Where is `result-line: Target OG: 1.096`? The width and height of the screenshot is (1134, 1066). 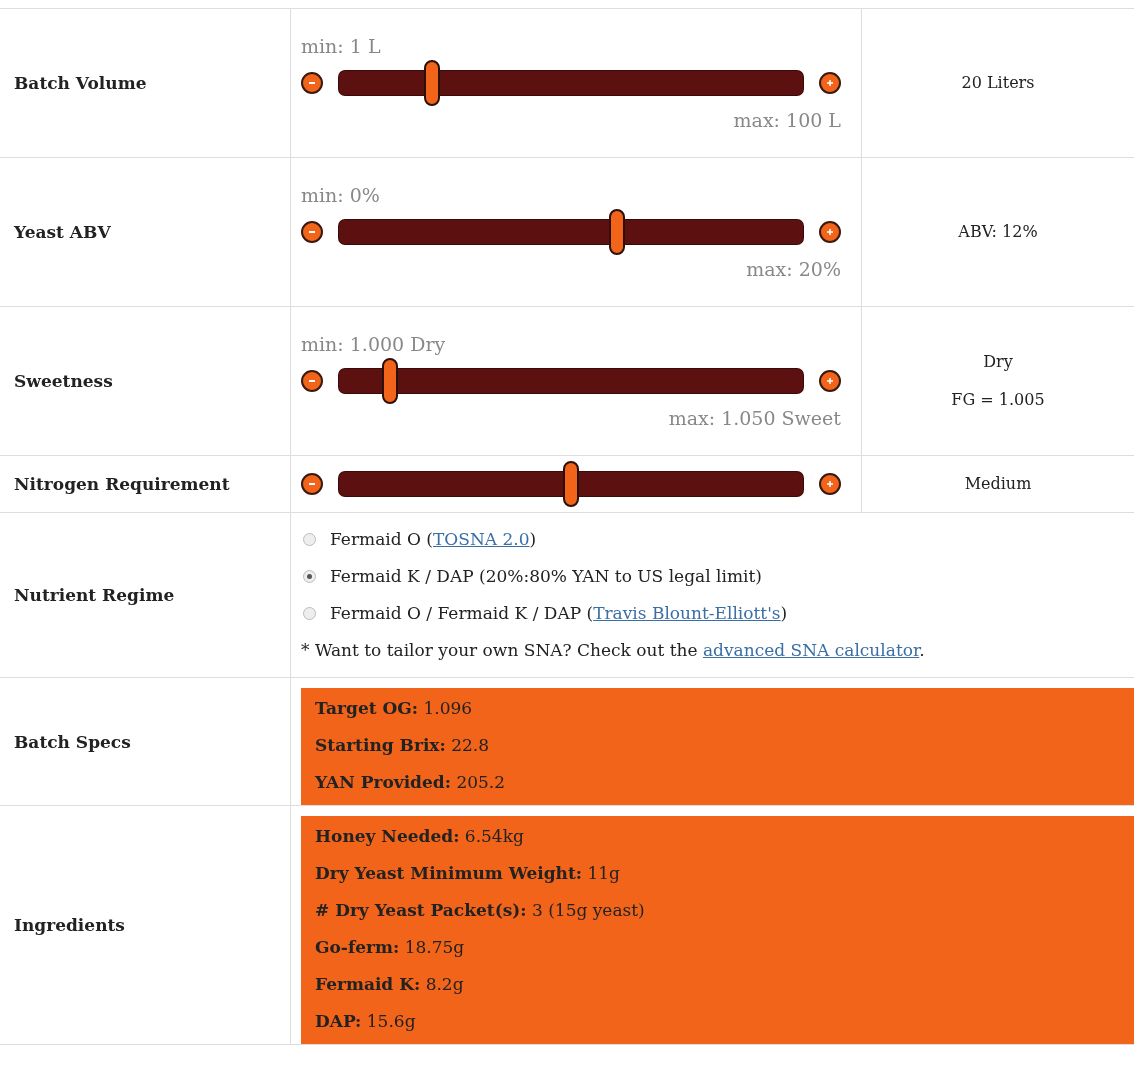 result-line: Target OG: 1.096 is located at coordinates (394, 708).